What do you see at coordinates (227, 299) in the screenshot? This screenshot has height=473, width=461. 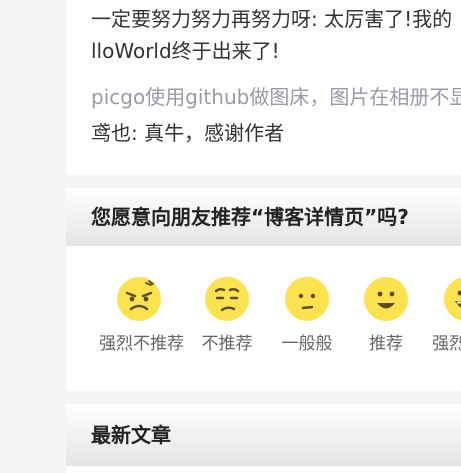 I see `sad-face-icon` at bounding box center [227, 299].